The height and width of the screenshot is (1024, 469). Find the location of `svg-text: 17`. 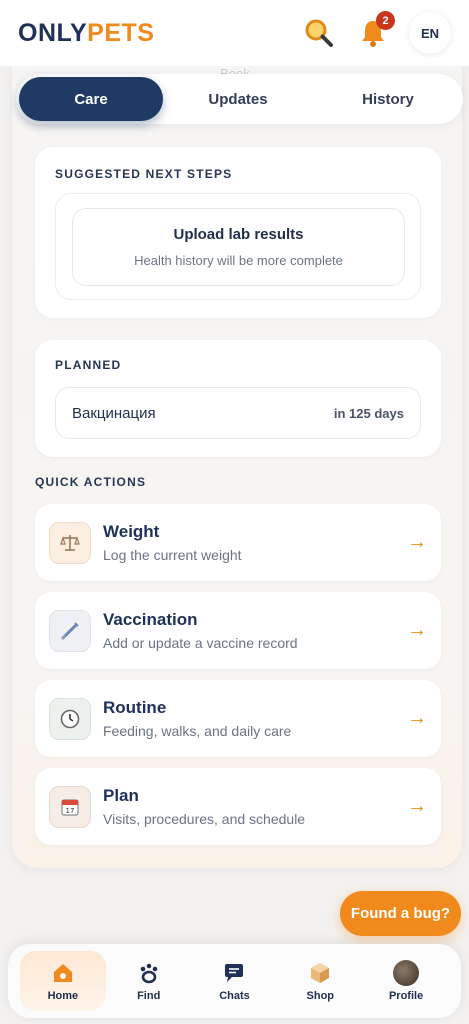

svg-text: 17 is located at coordinates (70, 811).